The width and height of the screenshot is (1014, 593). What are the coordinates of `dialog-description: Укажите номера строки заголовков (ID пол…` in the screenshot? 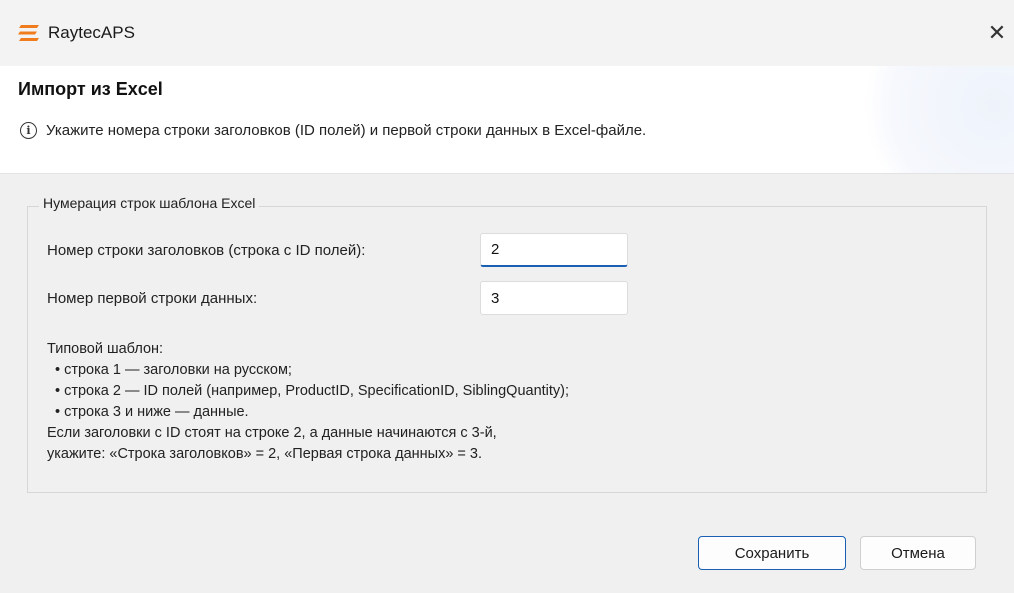 It's located at (346, 130).